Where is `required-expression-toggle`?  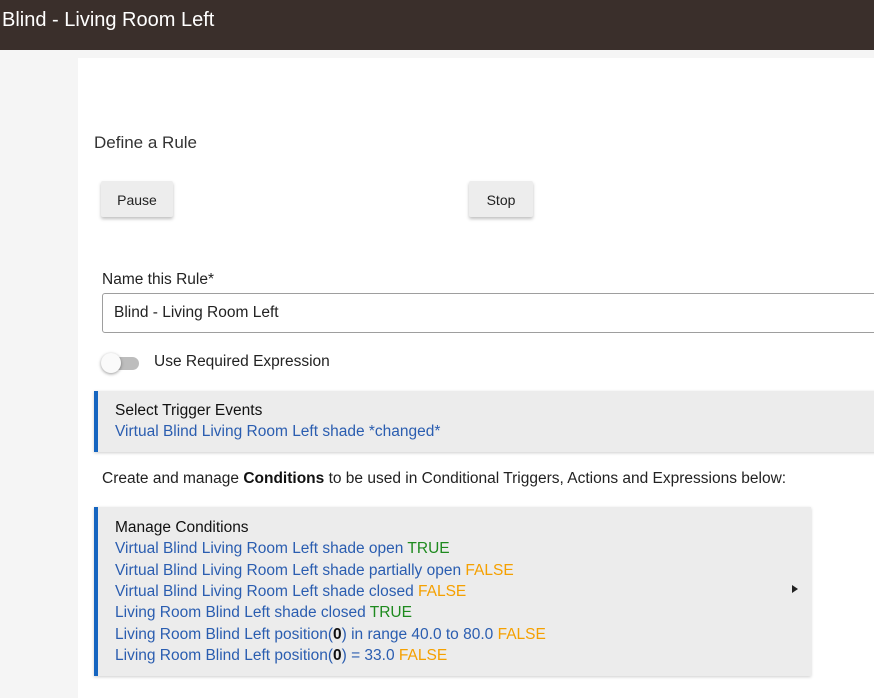 required-expression-toggle is located at coordinates (121, 363).